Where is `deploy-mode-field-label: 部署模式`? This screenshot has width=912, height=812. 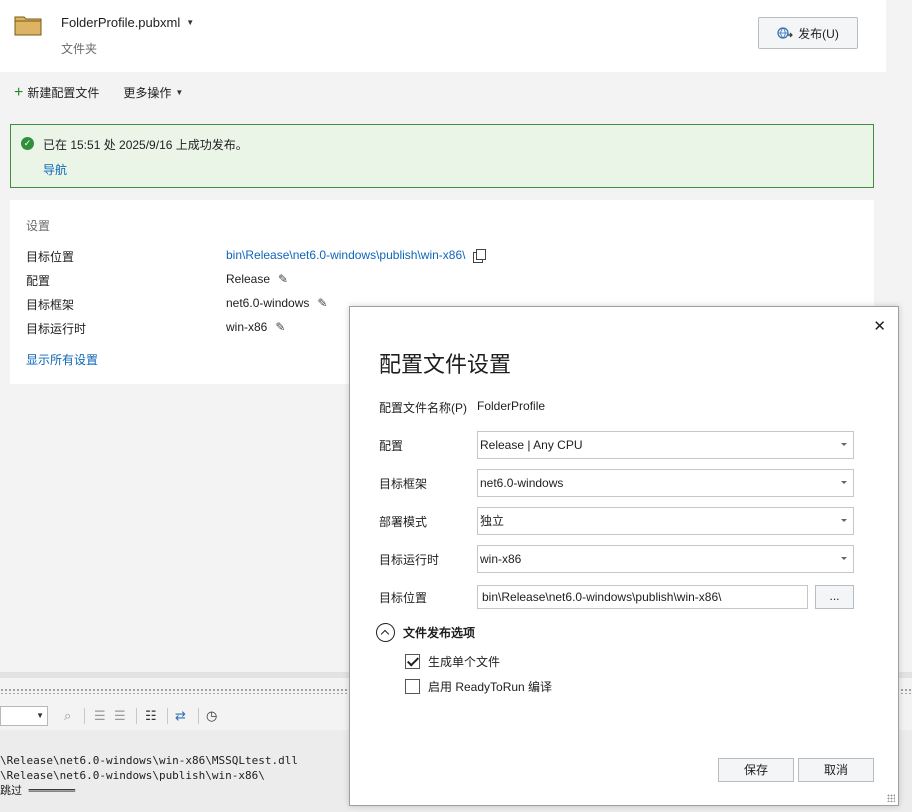
deploy-mode-field-label: 部署模式 is located at coordinates (403, 522).